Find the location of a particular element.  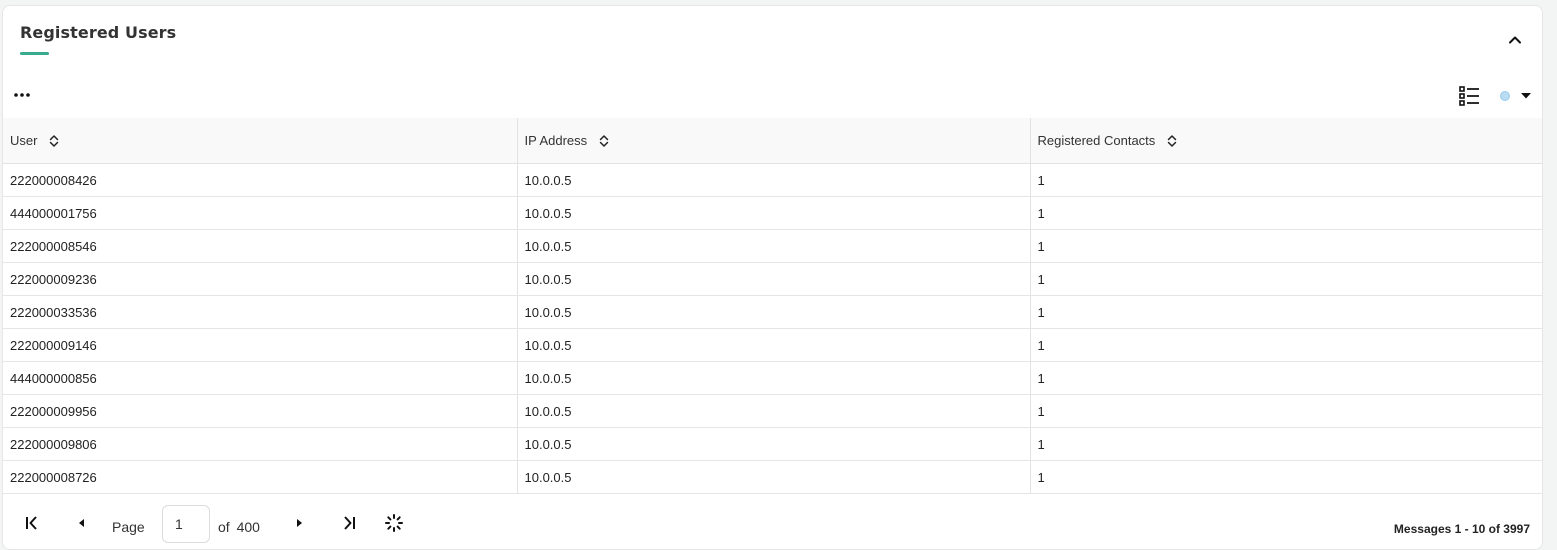

list-view-button is located at coordinates (1469, 96).